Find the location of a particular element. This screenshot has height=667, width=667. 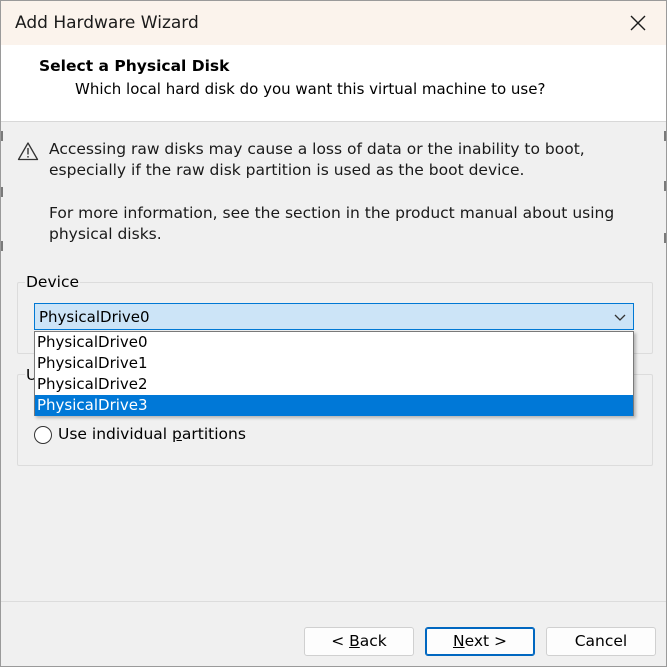

dropdown-option-physicaldrive1: PhysicalDrive1 is located at coordinates (334, 363).